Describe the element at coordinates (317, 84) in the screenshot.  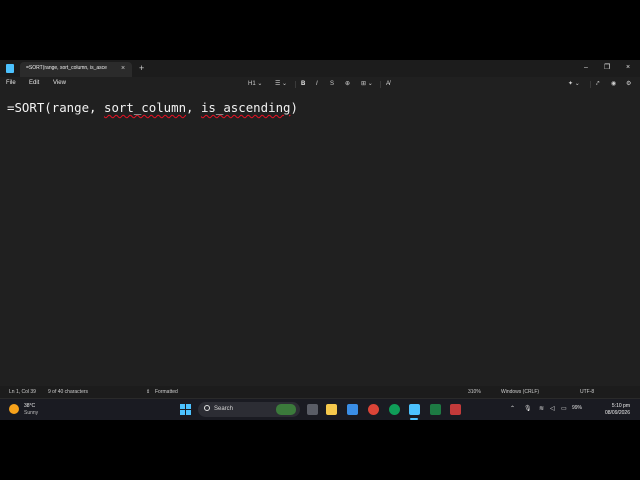
I see `italic-icon: I` at that location.